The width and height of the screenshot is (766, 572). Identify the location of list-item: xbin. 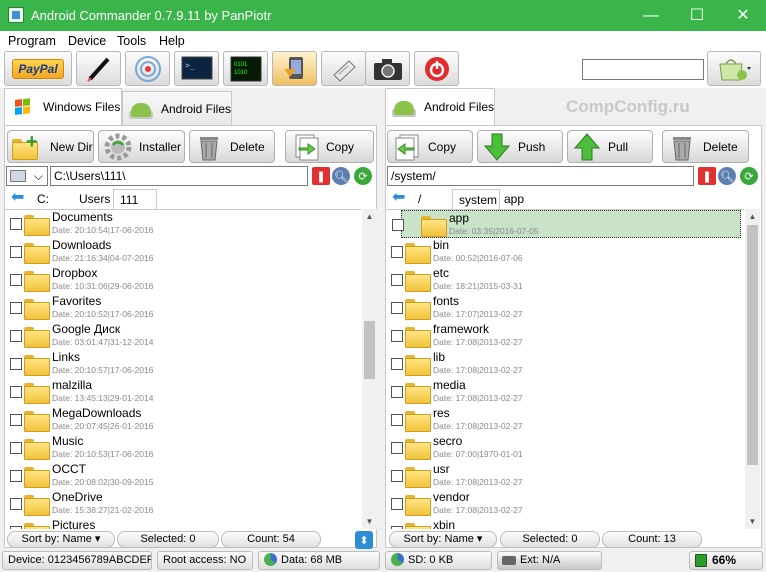
(565, 523).